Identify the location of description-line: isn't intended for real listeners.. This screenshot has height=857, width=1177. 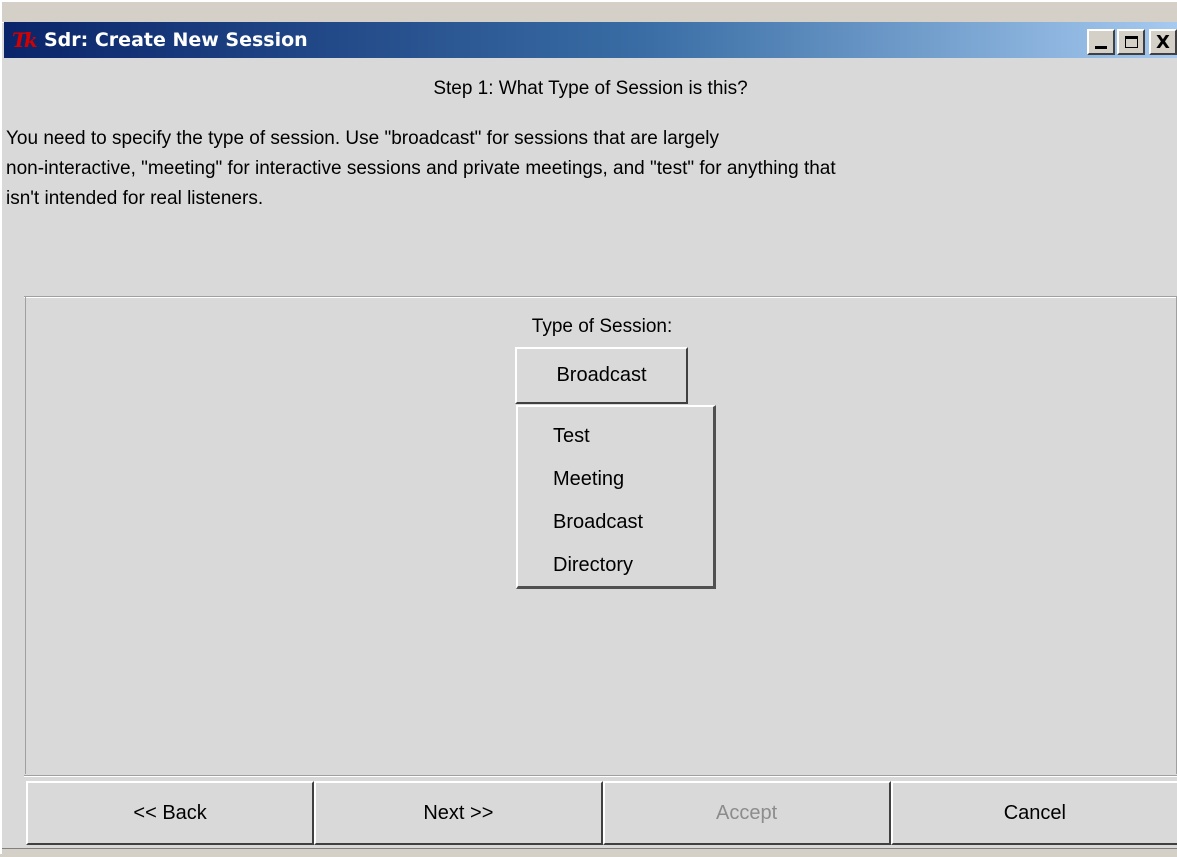
(135, 198).